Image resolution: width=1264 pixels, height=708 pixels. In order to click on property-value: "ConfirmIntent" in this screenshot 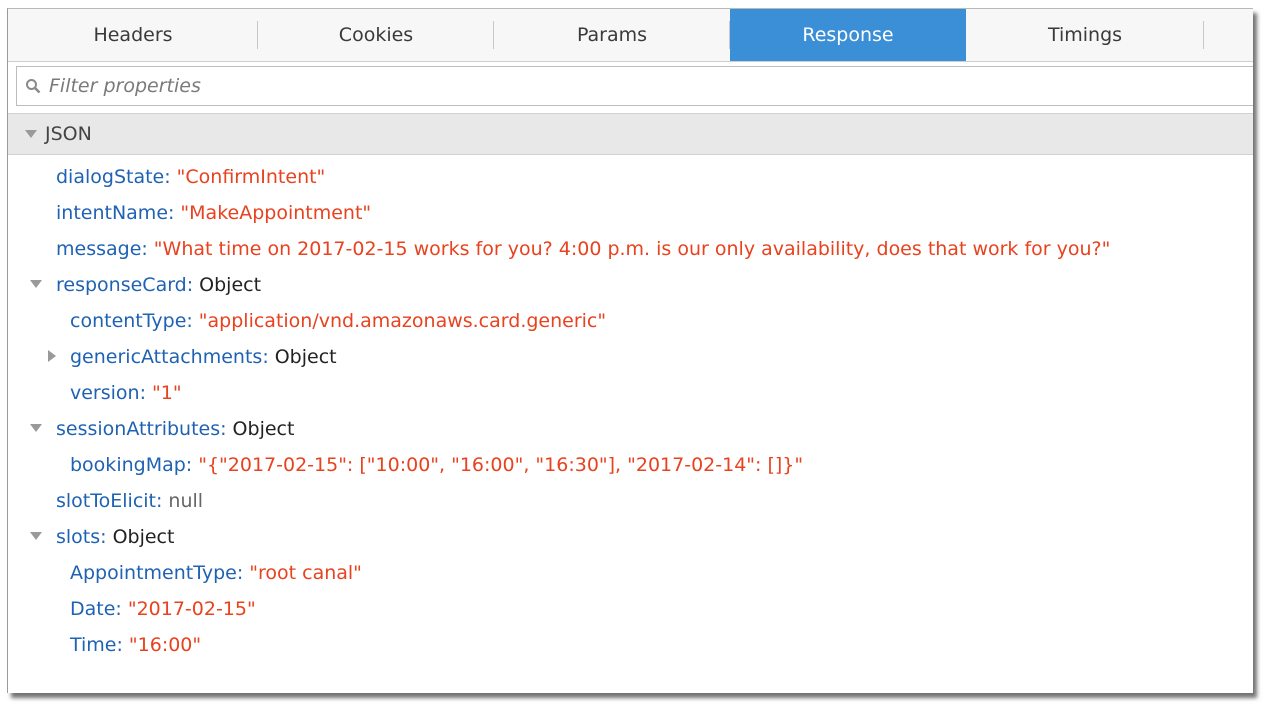, I will do `click(251, 177)`.